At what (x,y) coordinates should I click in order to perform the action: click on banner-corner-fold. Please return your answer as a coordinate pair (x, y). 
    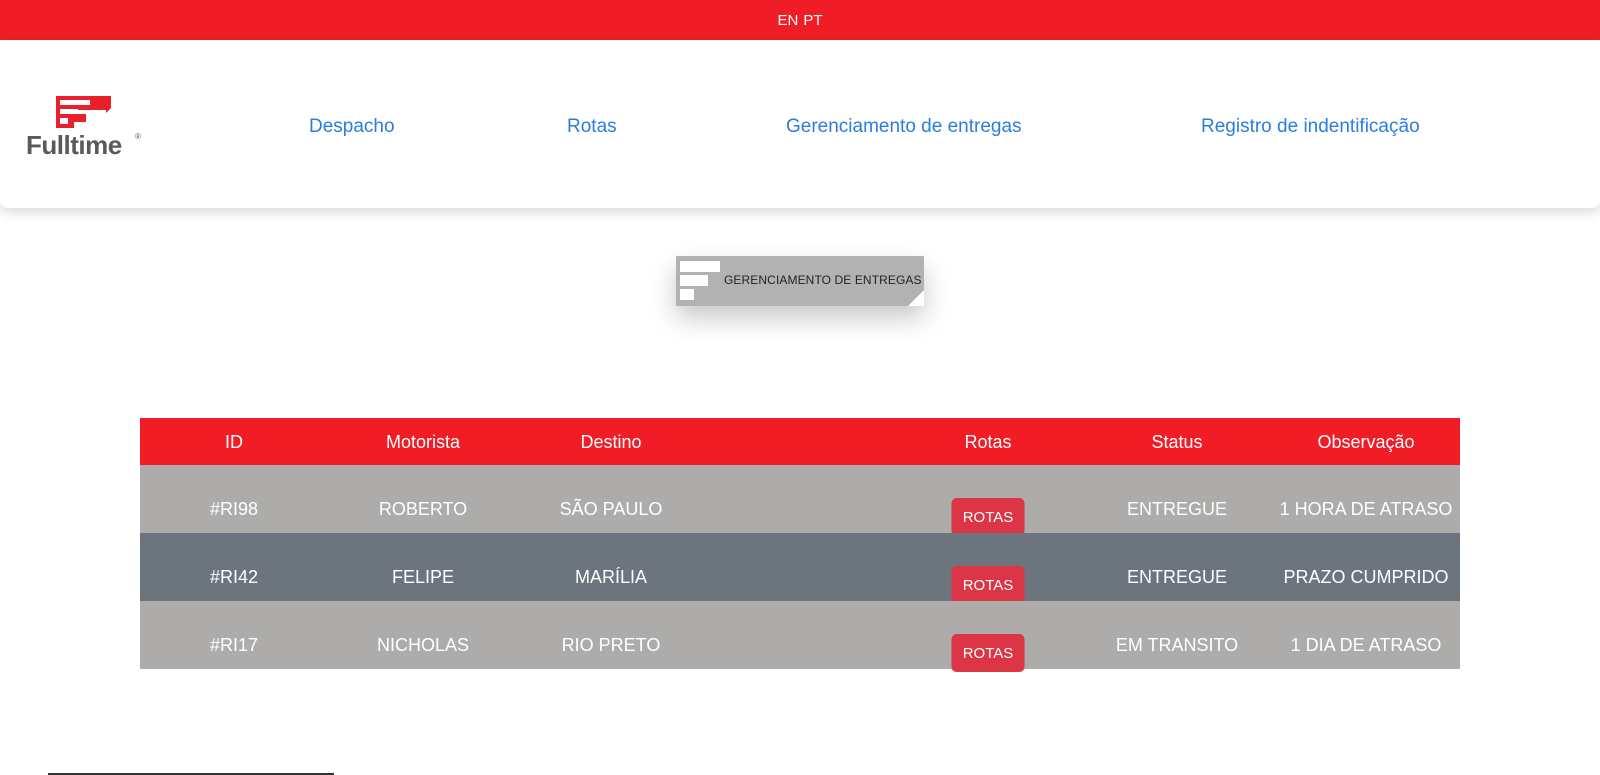
    Looking at the image, I should click on (916, 298).